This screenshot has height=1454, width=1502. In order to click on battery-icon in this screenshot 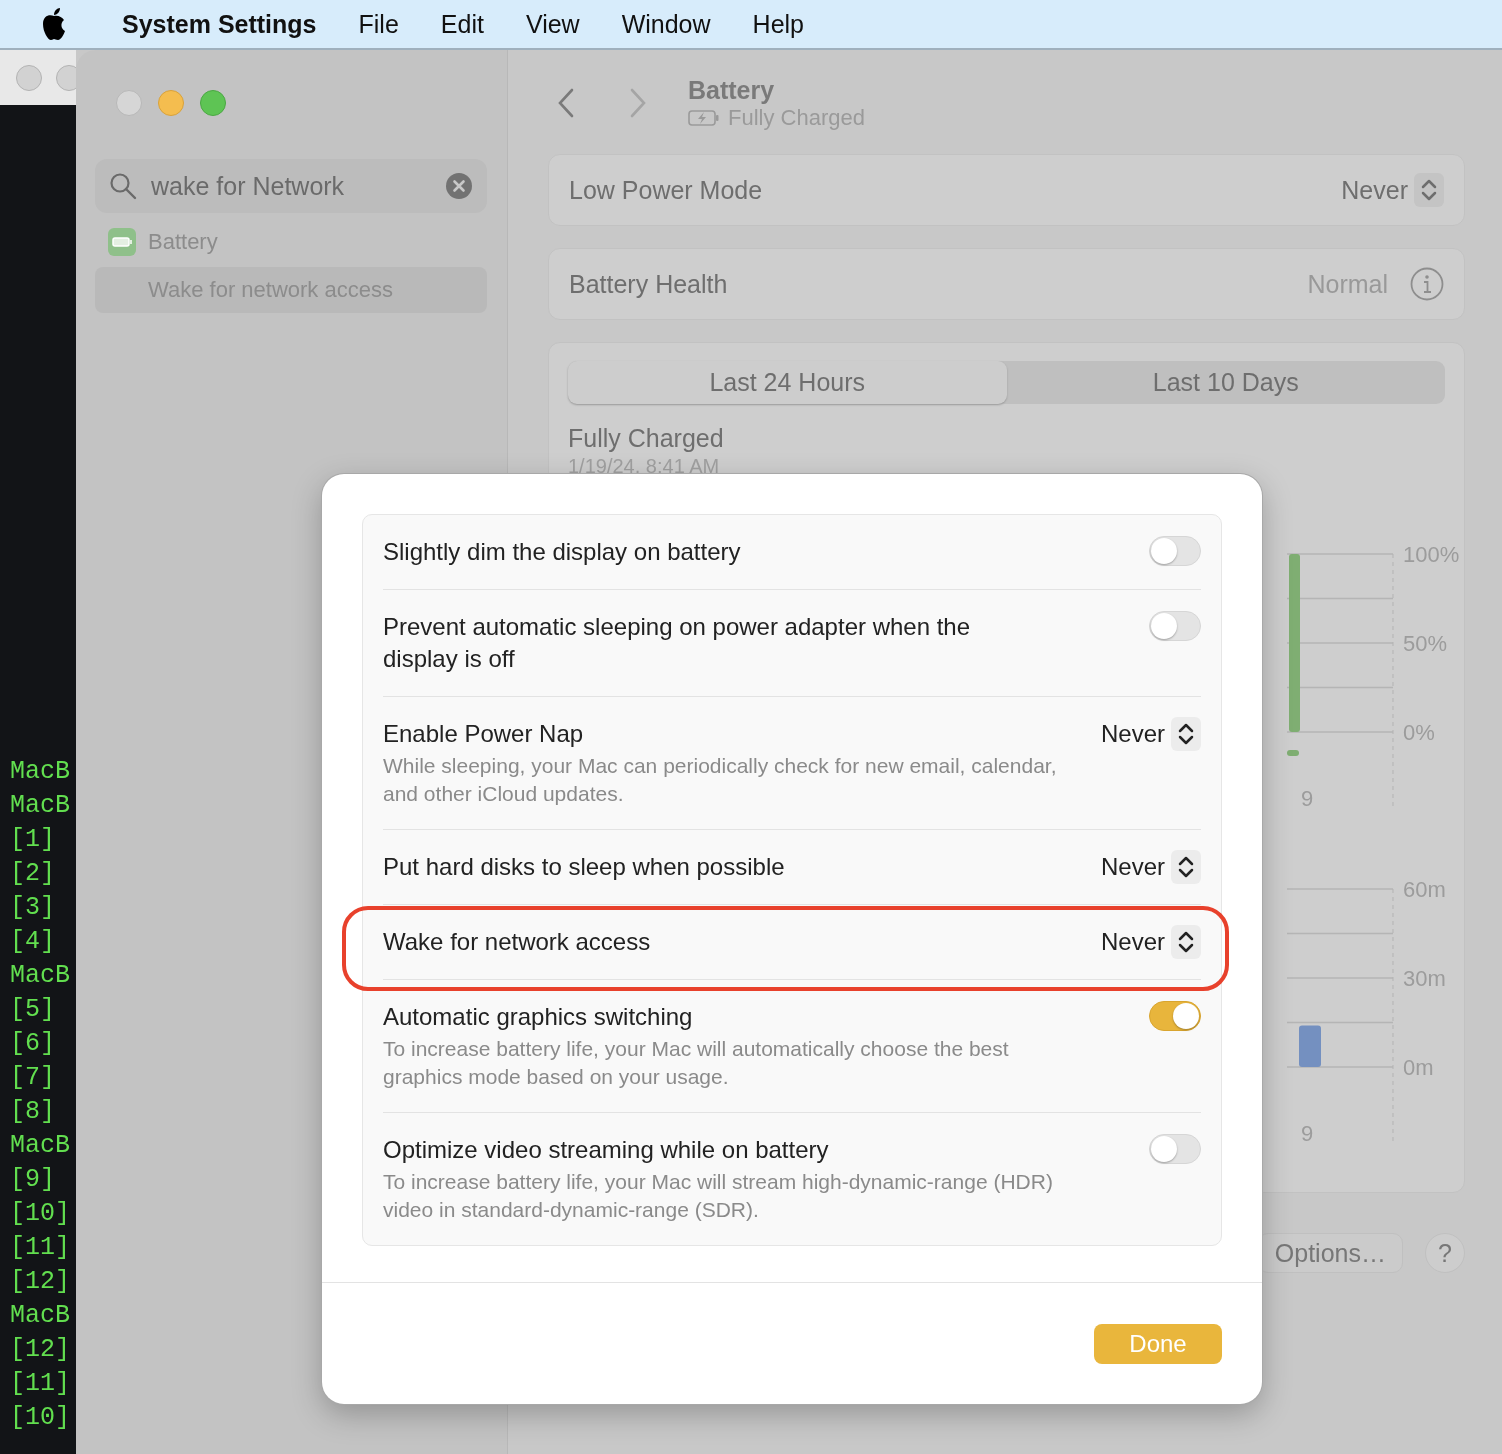, I will do `click(122, 242)`.